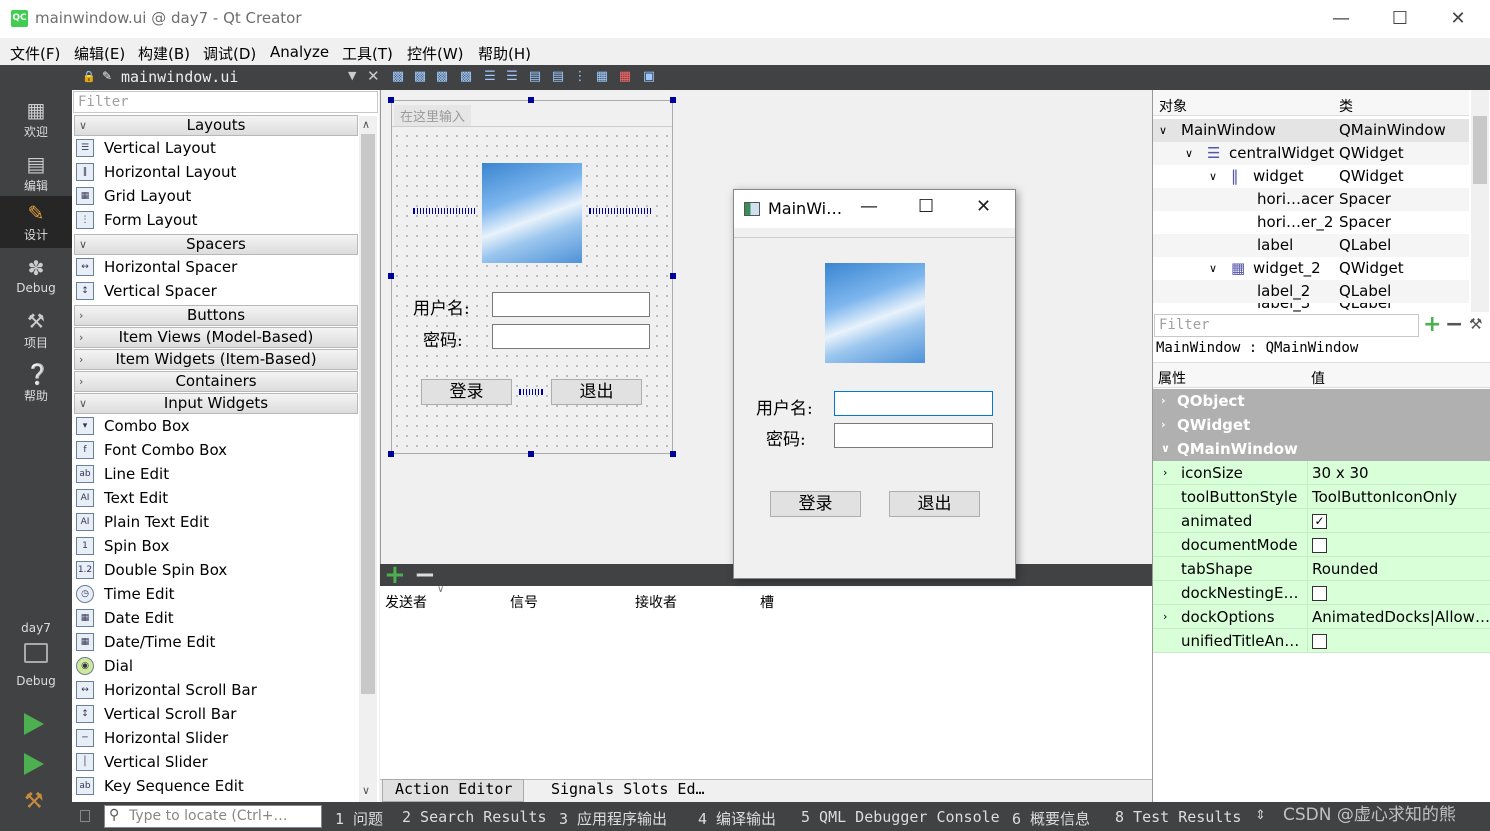 The image size is (1490, 831). Describe the element at coordinates (373, 76) in the screenshot. I see `close-file-icon: ✕` at that location.